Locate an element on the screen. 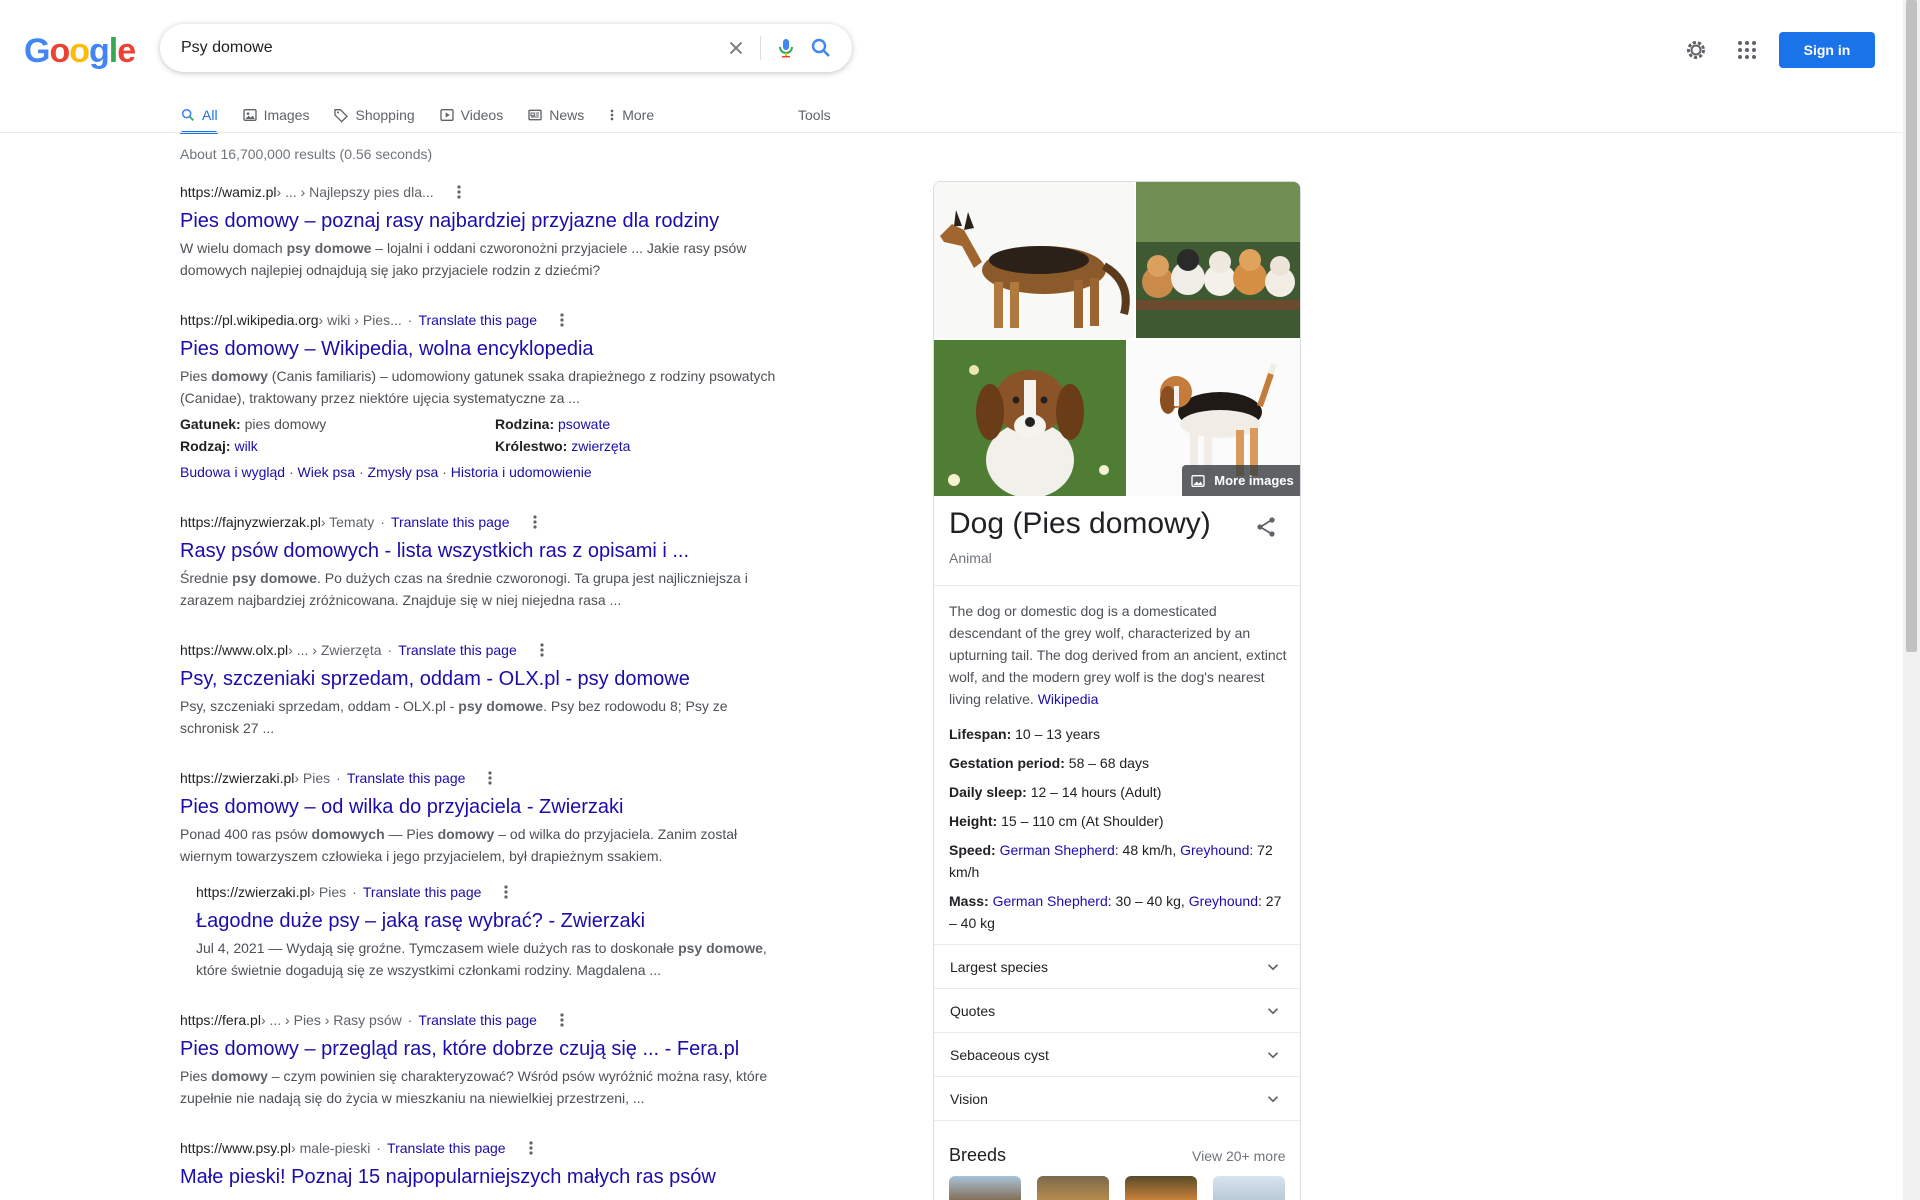  page-scrollbar is located at coordinates (1911, 600).